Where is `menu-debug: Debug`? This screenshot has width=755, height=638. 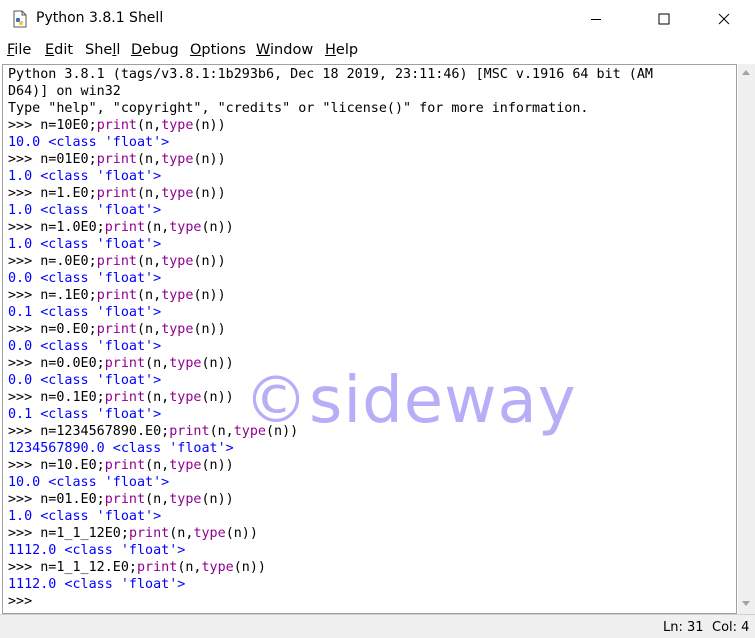 menu-debug: Debug is located at coordinates (155, 50).